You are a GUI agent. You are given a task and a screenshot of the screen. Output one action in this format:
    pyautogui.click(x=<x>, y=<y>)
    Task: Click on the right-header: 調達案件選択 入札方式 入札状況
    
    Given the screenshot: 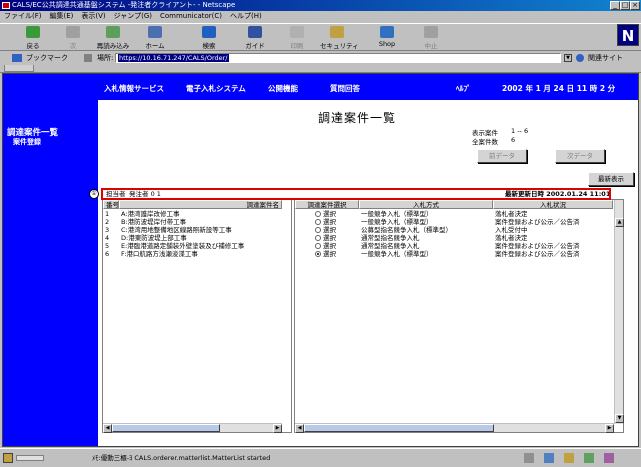 What is the action you would take?
    pyautogui.click(x=454, y=204)
    